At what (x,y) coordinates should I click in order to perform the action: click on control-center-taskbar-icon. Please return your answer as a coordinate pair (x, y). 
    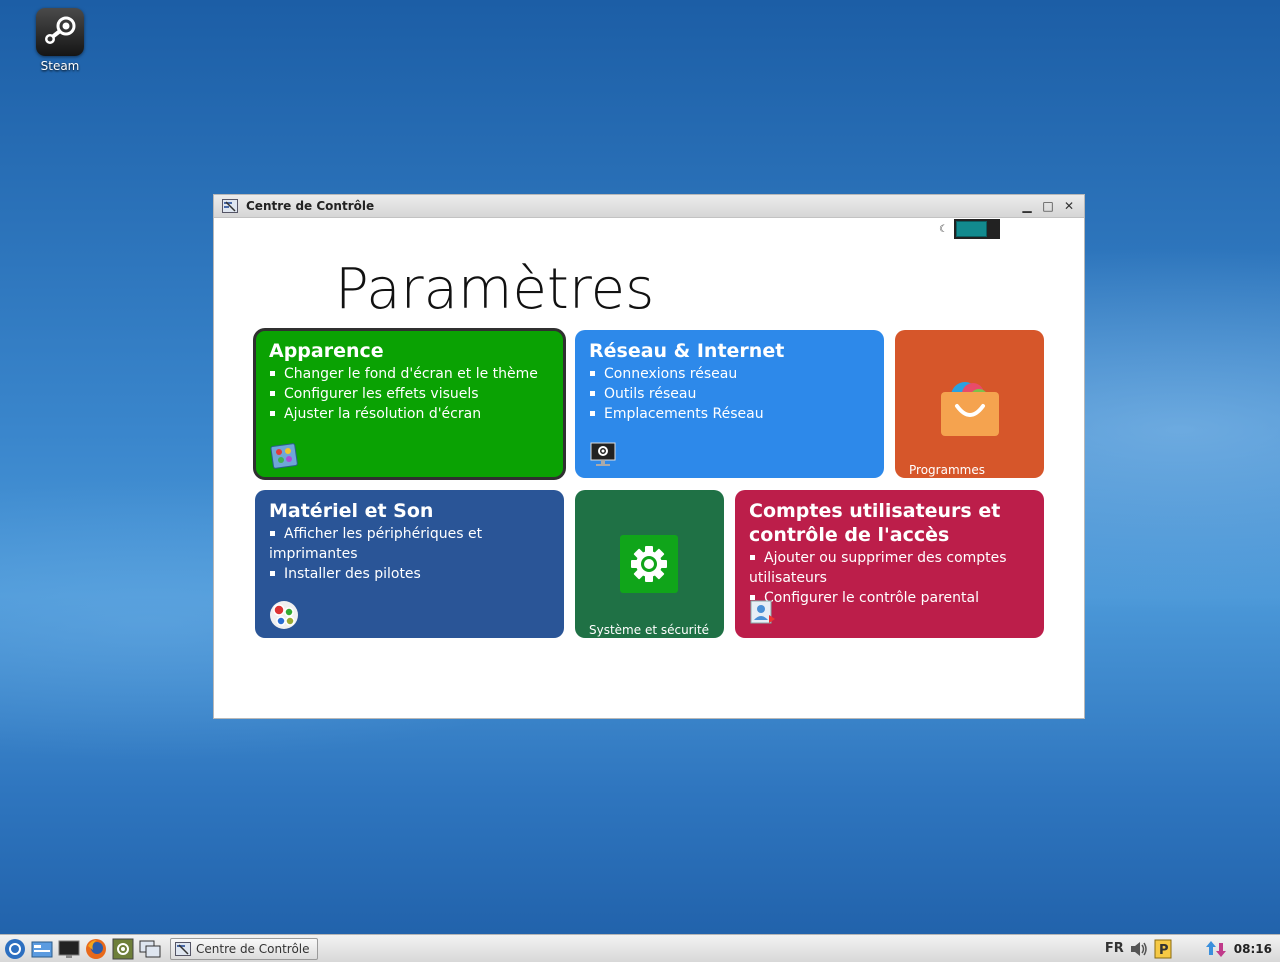
    Looking at the image, I should click on (123, 949).